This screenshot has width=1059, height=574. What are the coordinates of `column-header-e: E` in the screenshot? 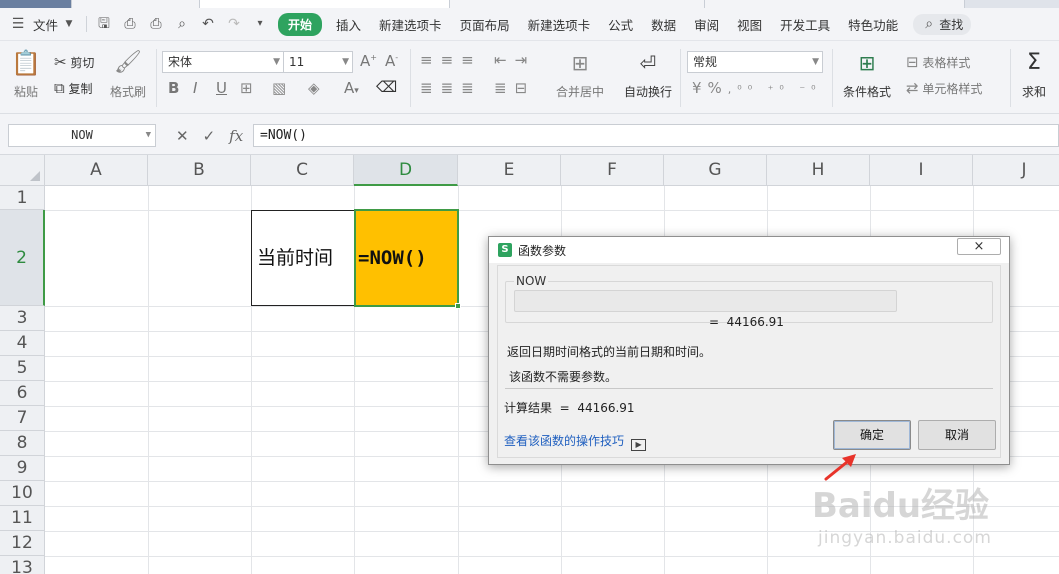 It's located at (509, 170).